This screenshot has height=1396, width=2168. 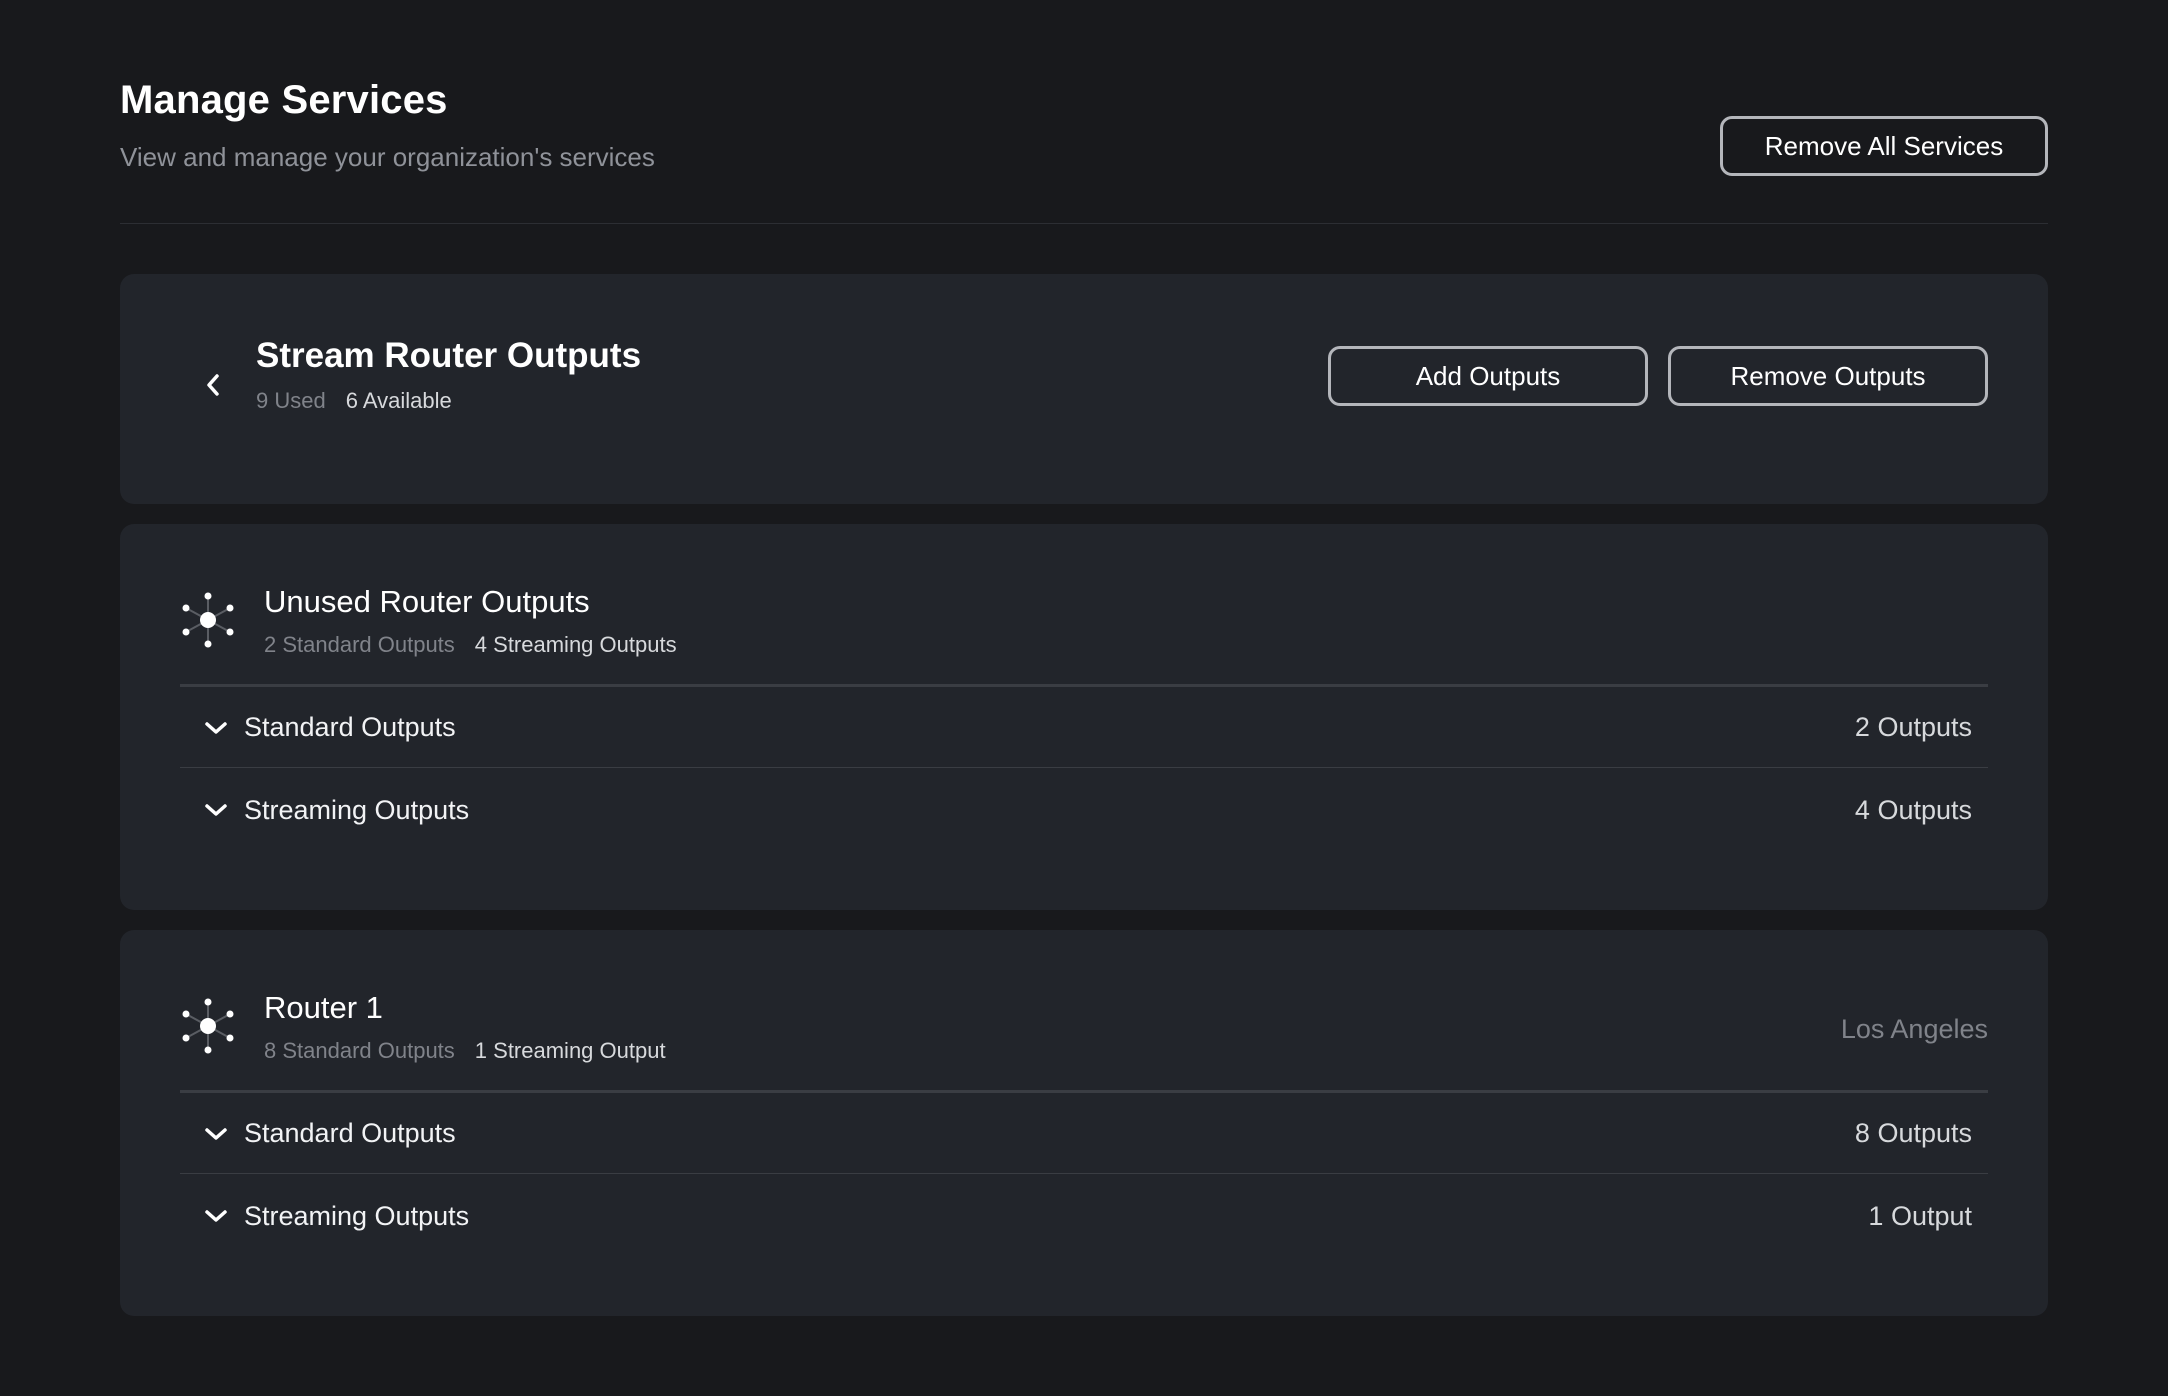 What do you see at coordinates (398, 400) in the screenshot?
I see `available-count: 6 Available` at bounding box center [398, 400].